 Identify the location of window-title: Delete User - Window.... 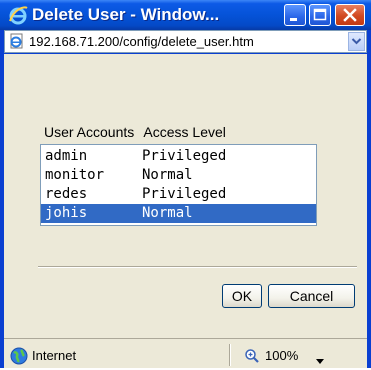
(126, 14).